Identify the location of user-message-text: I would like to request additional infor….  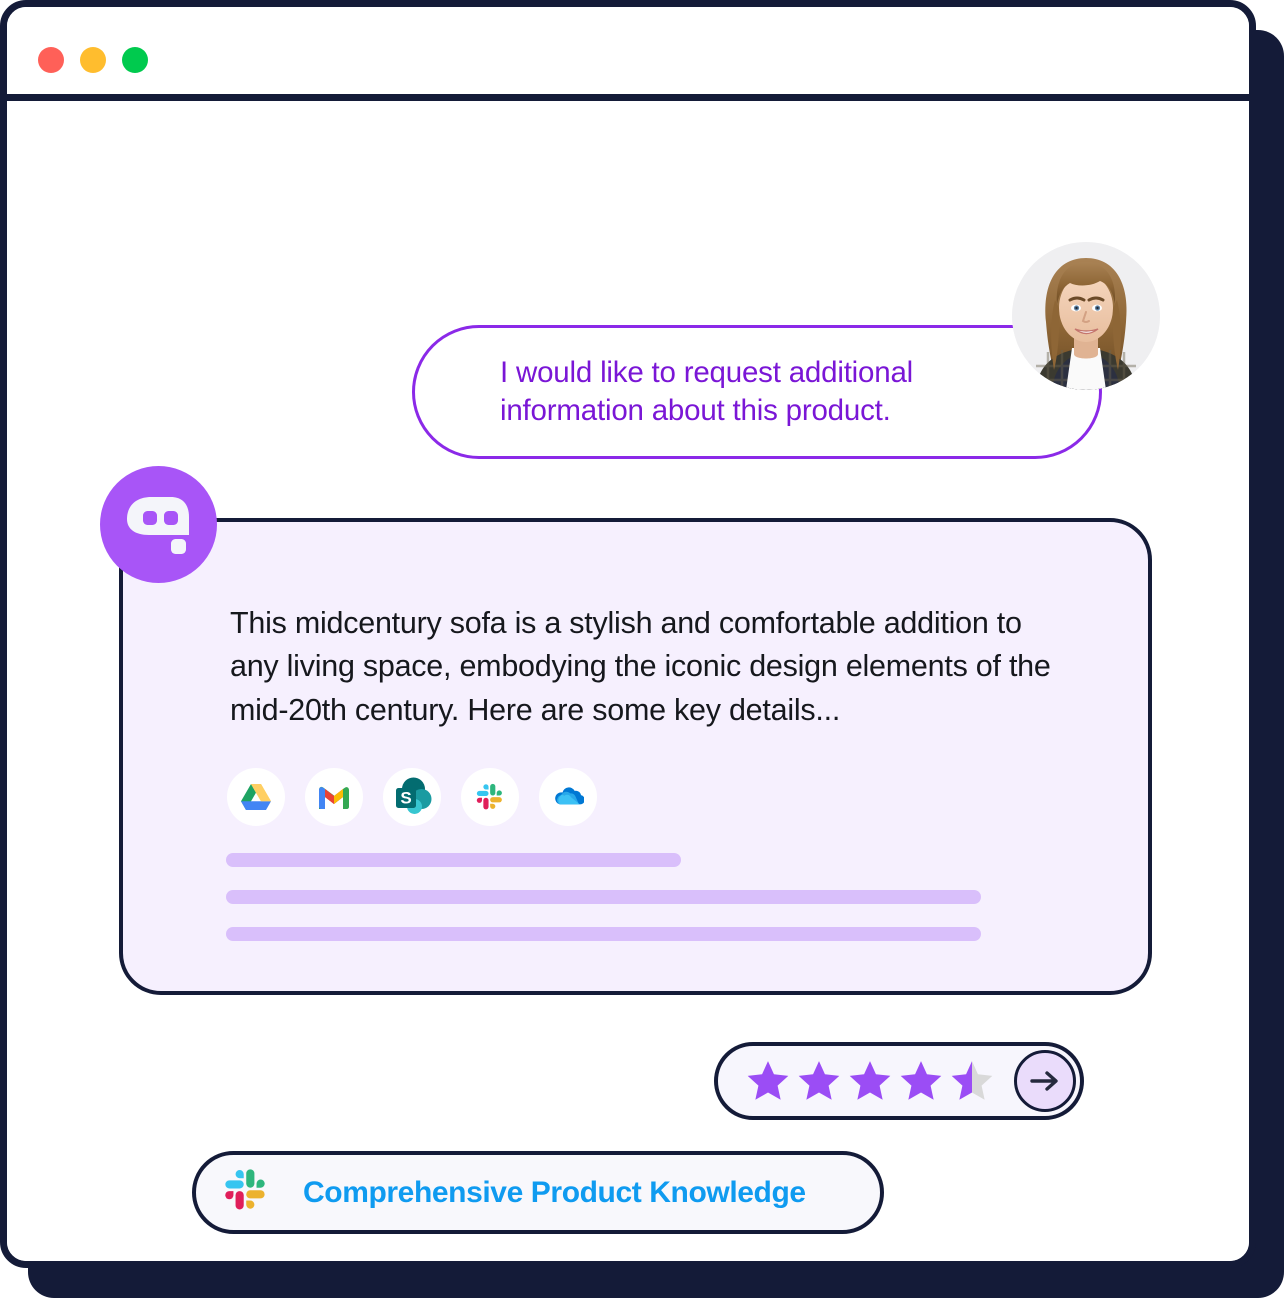
(707, 391).